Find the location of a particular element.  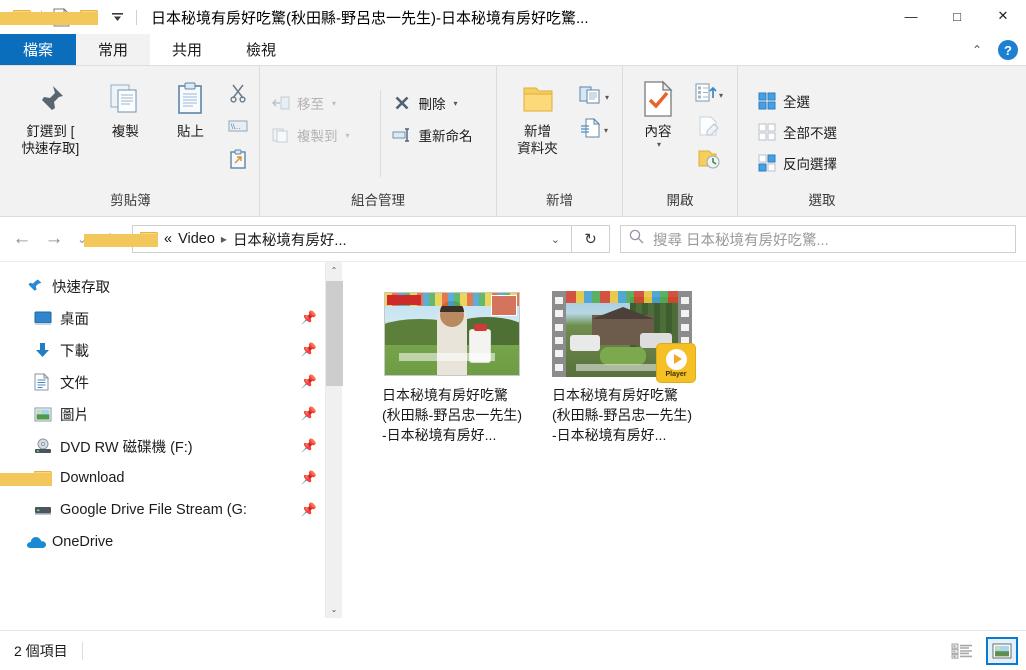

maximize-button: □ is located at coordinates (957, 16).